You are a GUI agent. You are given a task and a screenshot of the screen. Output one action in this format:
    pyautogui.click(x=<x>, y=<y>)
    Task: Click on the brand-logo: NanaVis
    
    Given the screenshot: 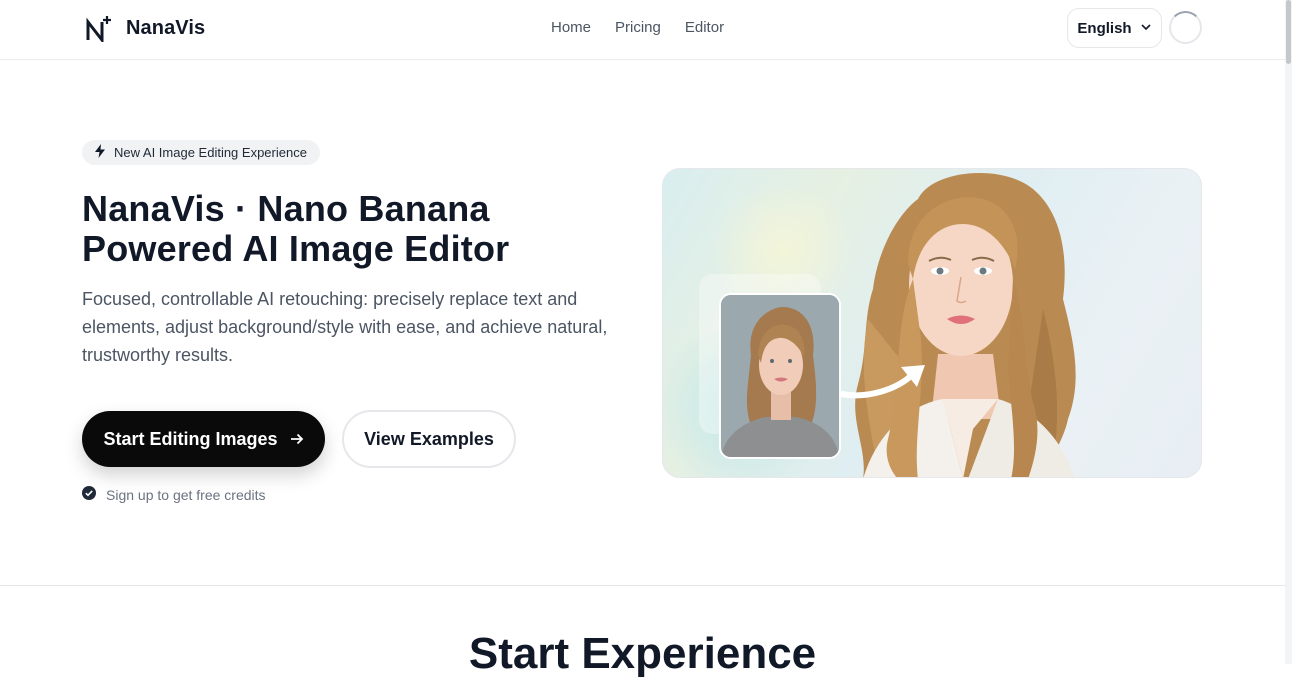 What is the action you would take?
    pyautogui.click(x=145, y=29)
    